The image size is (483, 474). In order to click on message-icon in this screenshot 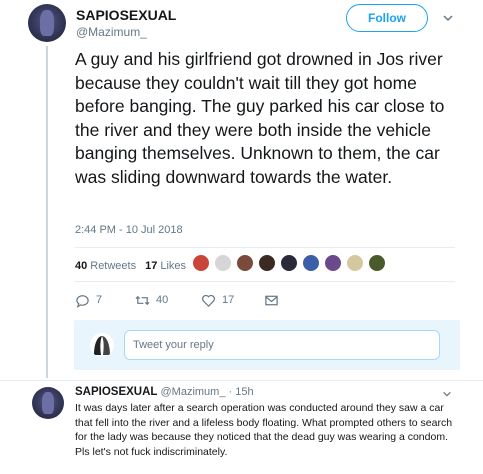, I will do `click(271, 300)`.